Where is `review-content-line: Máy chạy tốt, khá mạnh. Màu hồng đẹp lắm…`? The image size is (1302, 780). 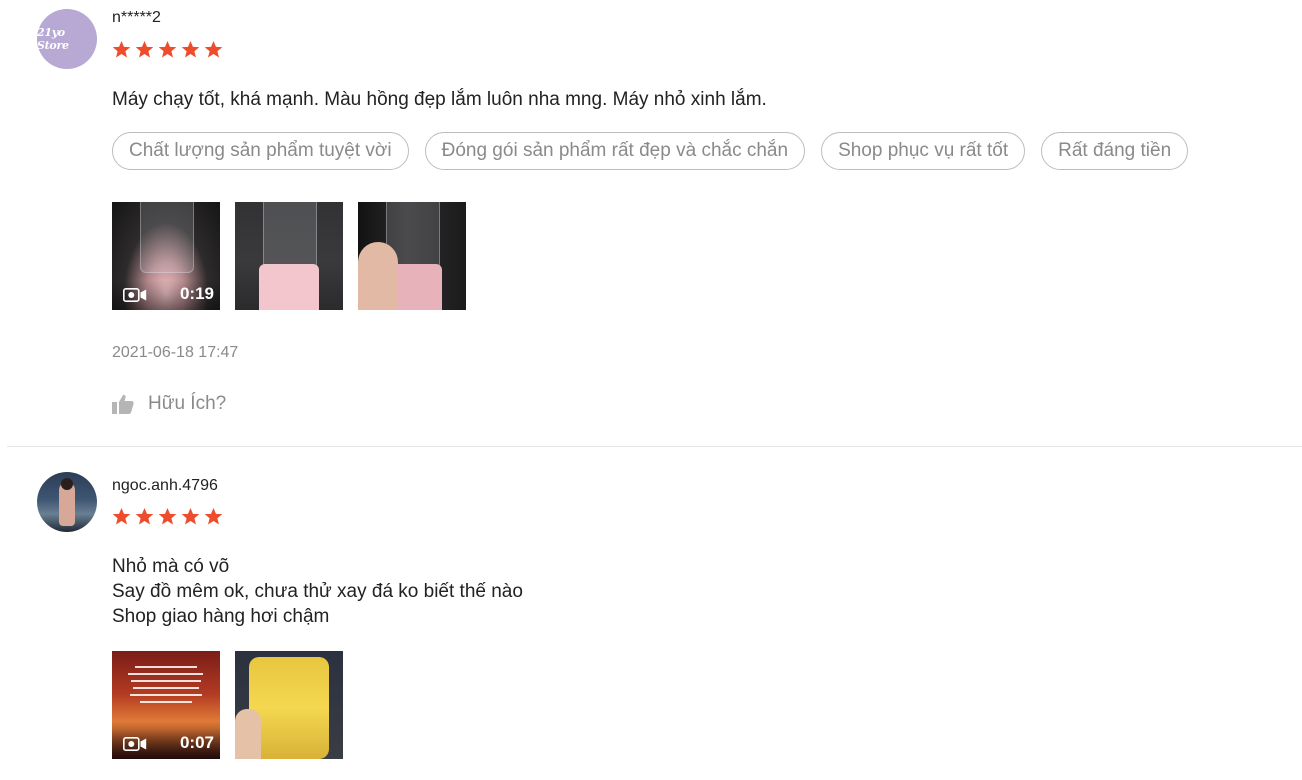
review-content-line: Máy chạy tốt, khá mạnh. Màu hồng đẹp lắm… is located at coordinates (439, 99).